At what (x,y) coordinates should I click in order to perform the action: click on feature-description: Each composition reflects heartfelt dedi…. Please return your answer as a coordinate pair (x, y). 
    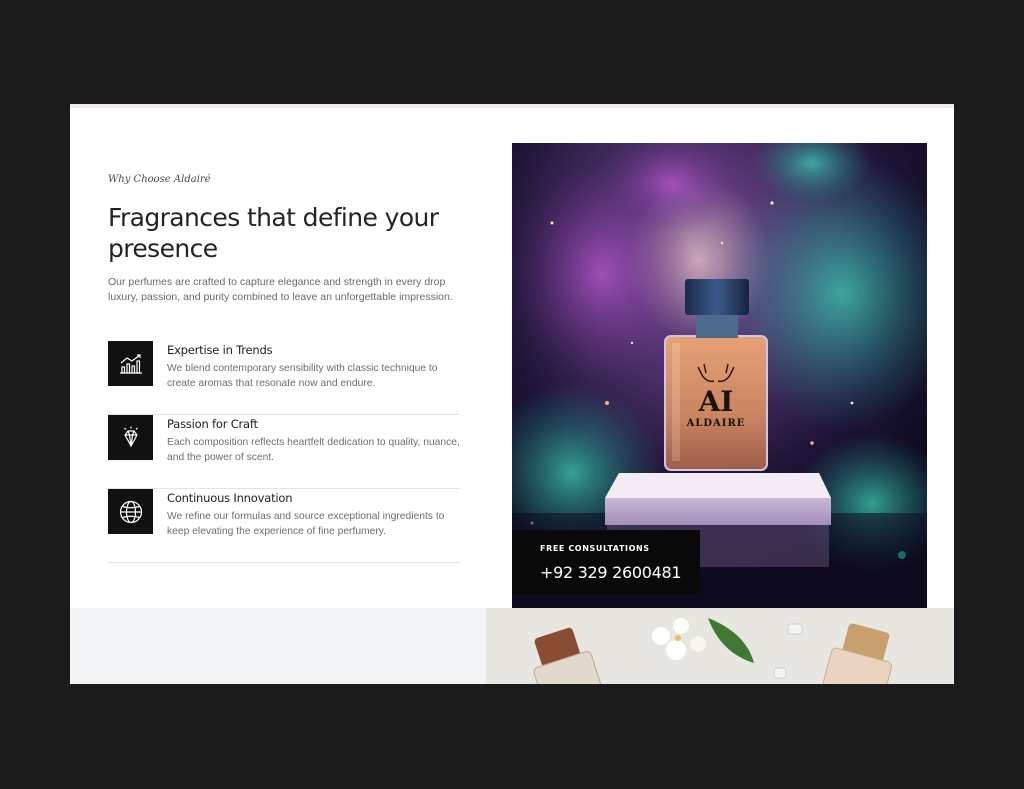
    Looking at the image, I should click on (313, 450).